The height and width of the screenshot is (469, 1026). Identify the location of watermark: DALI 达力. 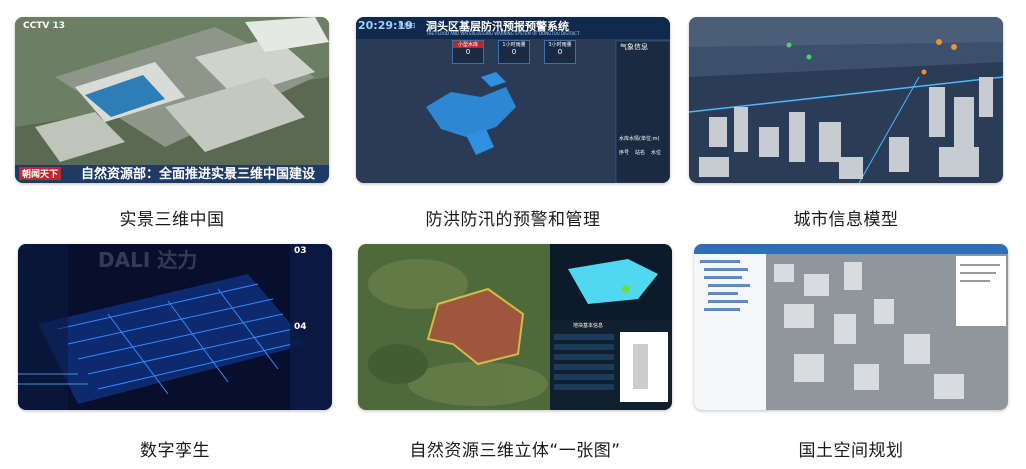
(148, 260).